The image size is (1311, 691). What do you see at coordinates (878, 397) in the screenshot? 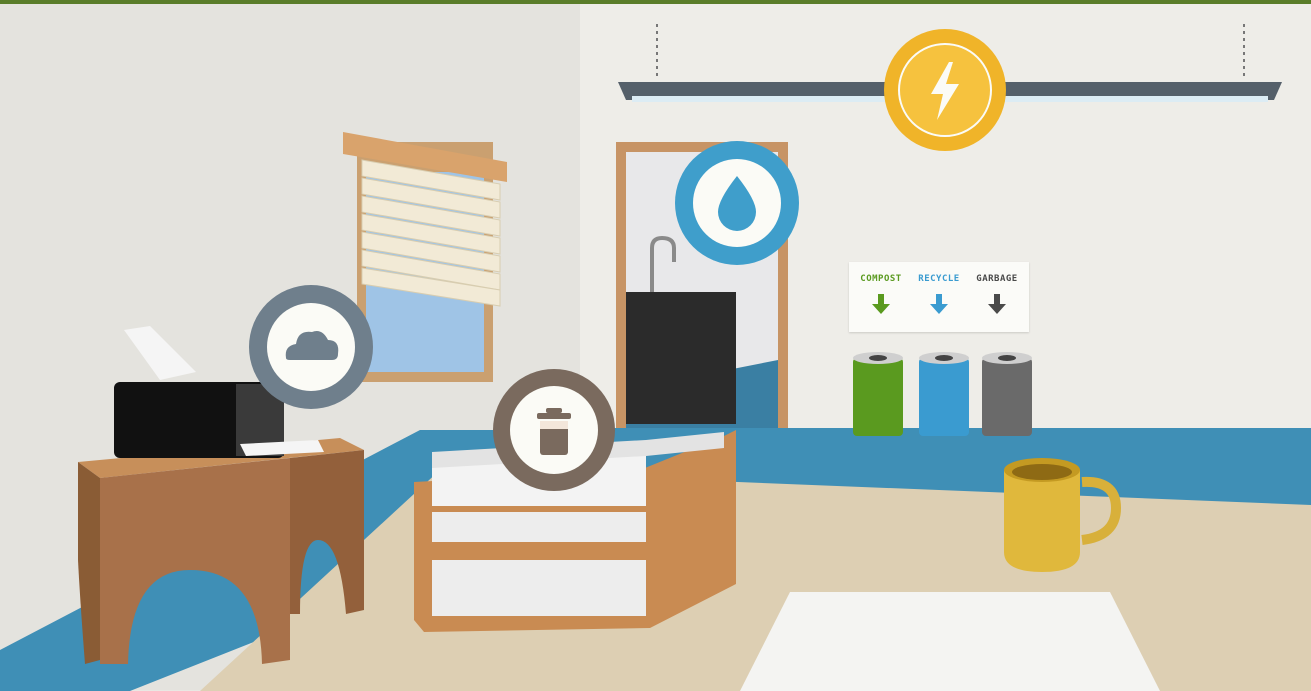
I see `compost-bin` at bounding box center [878, 397].